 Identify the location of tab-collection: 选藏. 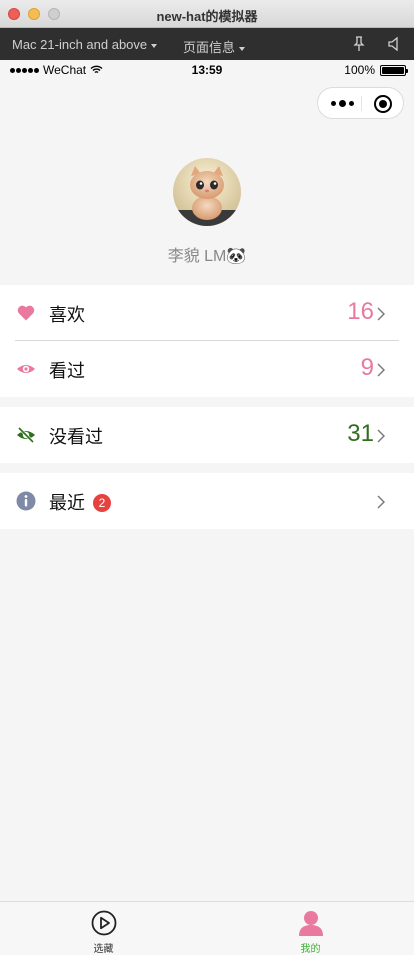
(103, 928).